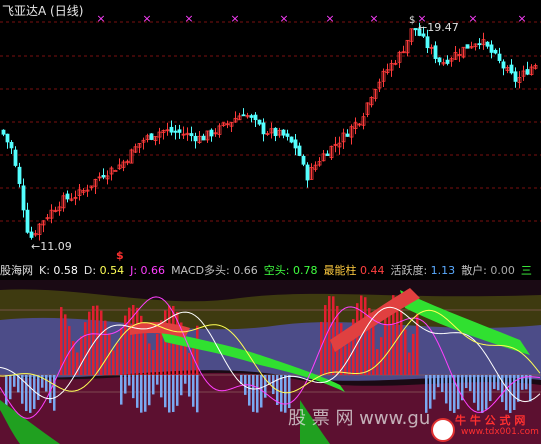  Describe the element at coordinates (474, 270) in the screenshot. I see `indicator-item-label: 散户:` at that location.